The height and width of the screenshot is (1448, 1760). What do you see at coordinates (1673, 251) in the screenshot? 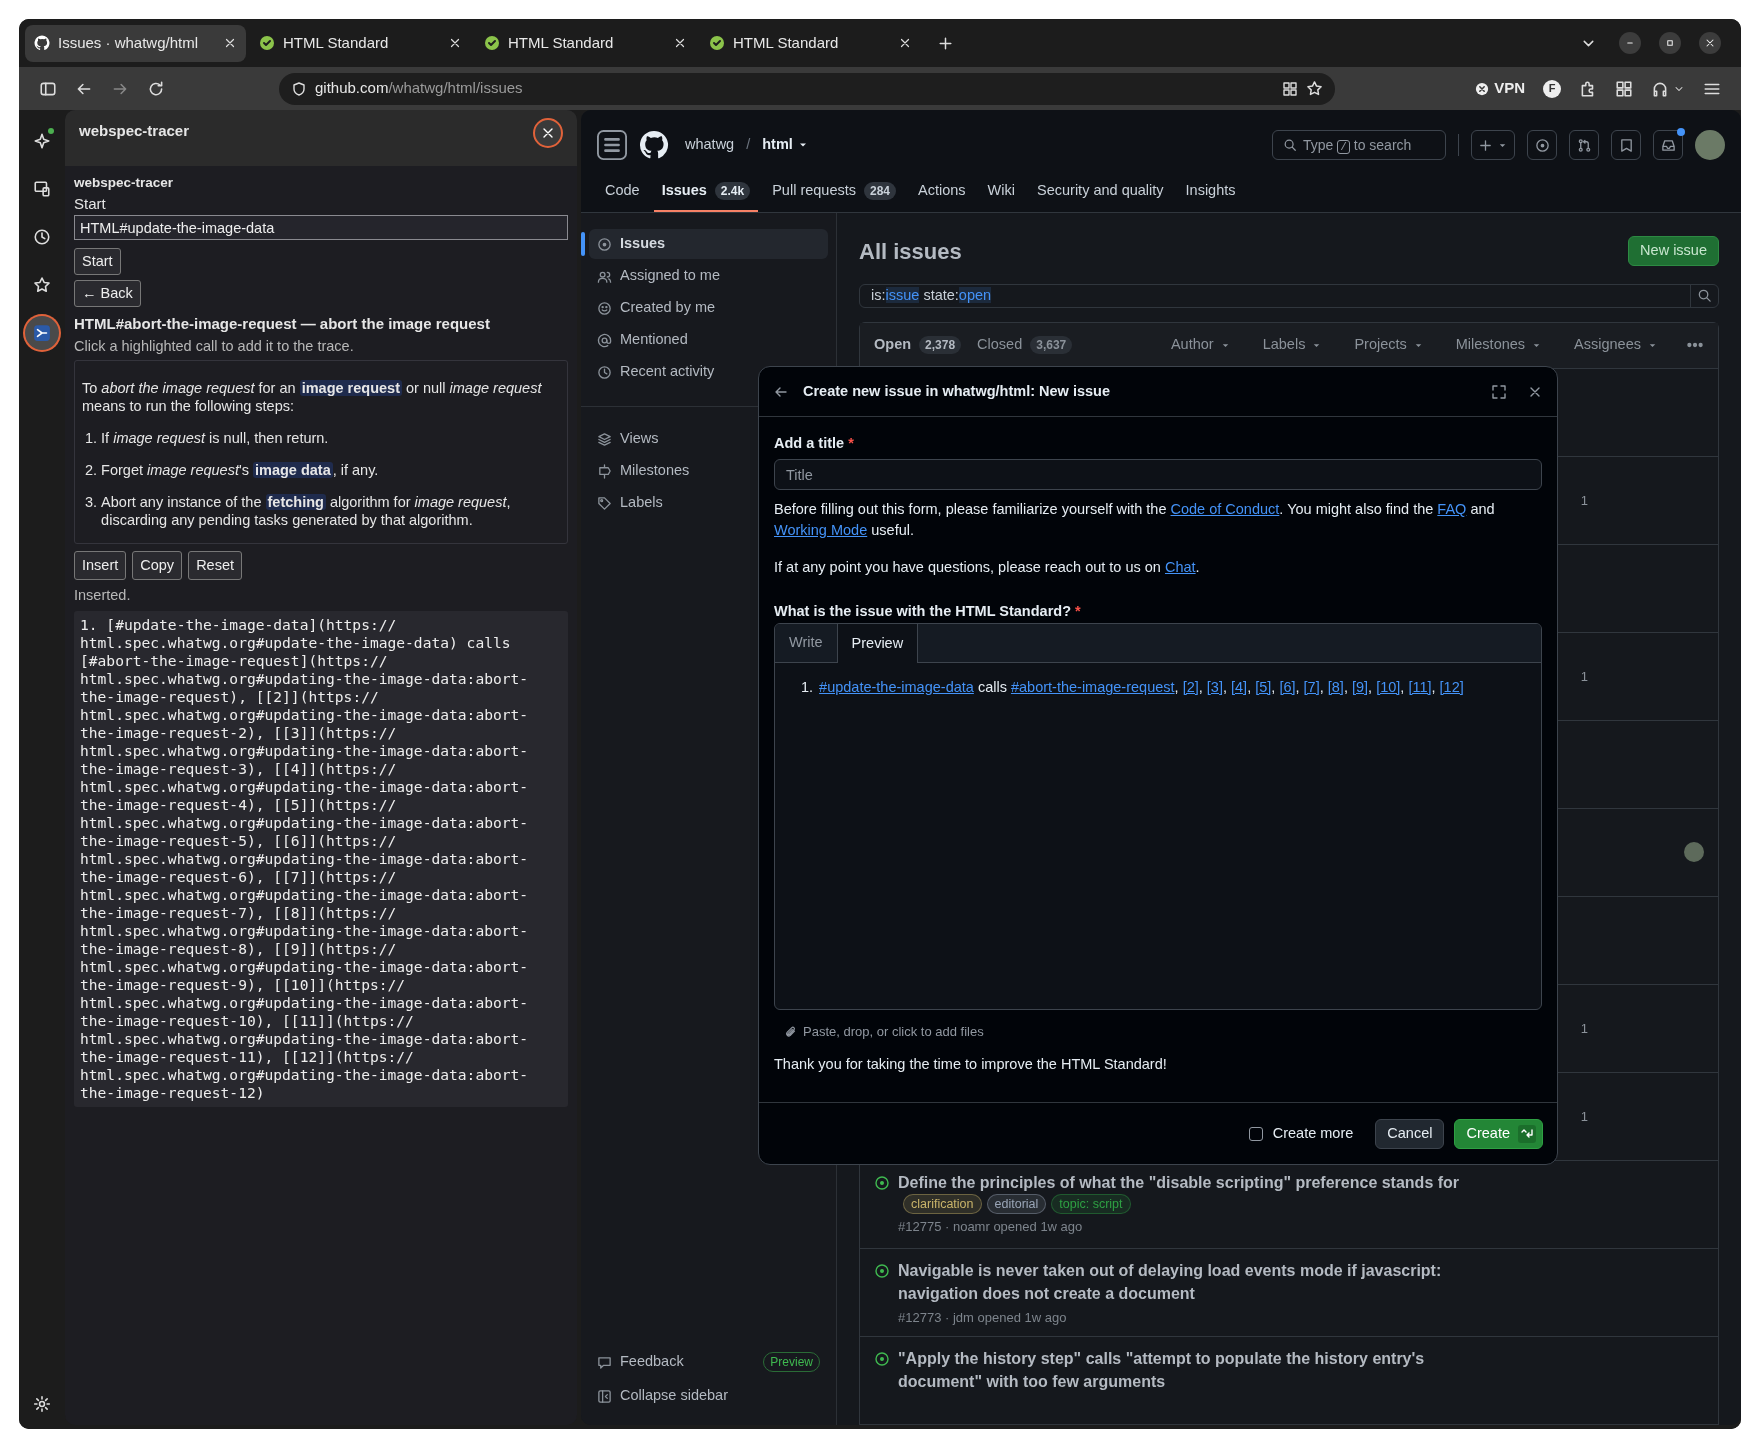
I see `new-issue-button: New issue` at bounding box center [1673, 251].